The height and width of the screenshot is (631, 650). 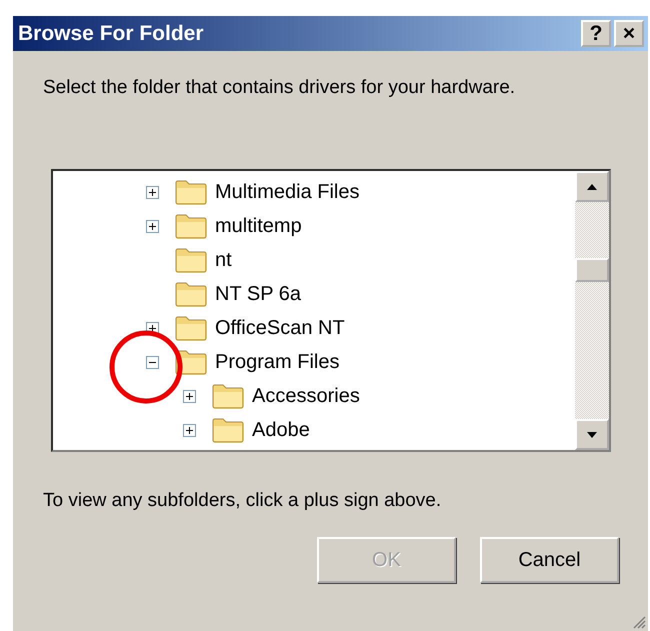 What do you see at coordinates (280, 328) in the screenshot?
I see `folder-name: OfficeScan NT` at bounding box center [280, 328].